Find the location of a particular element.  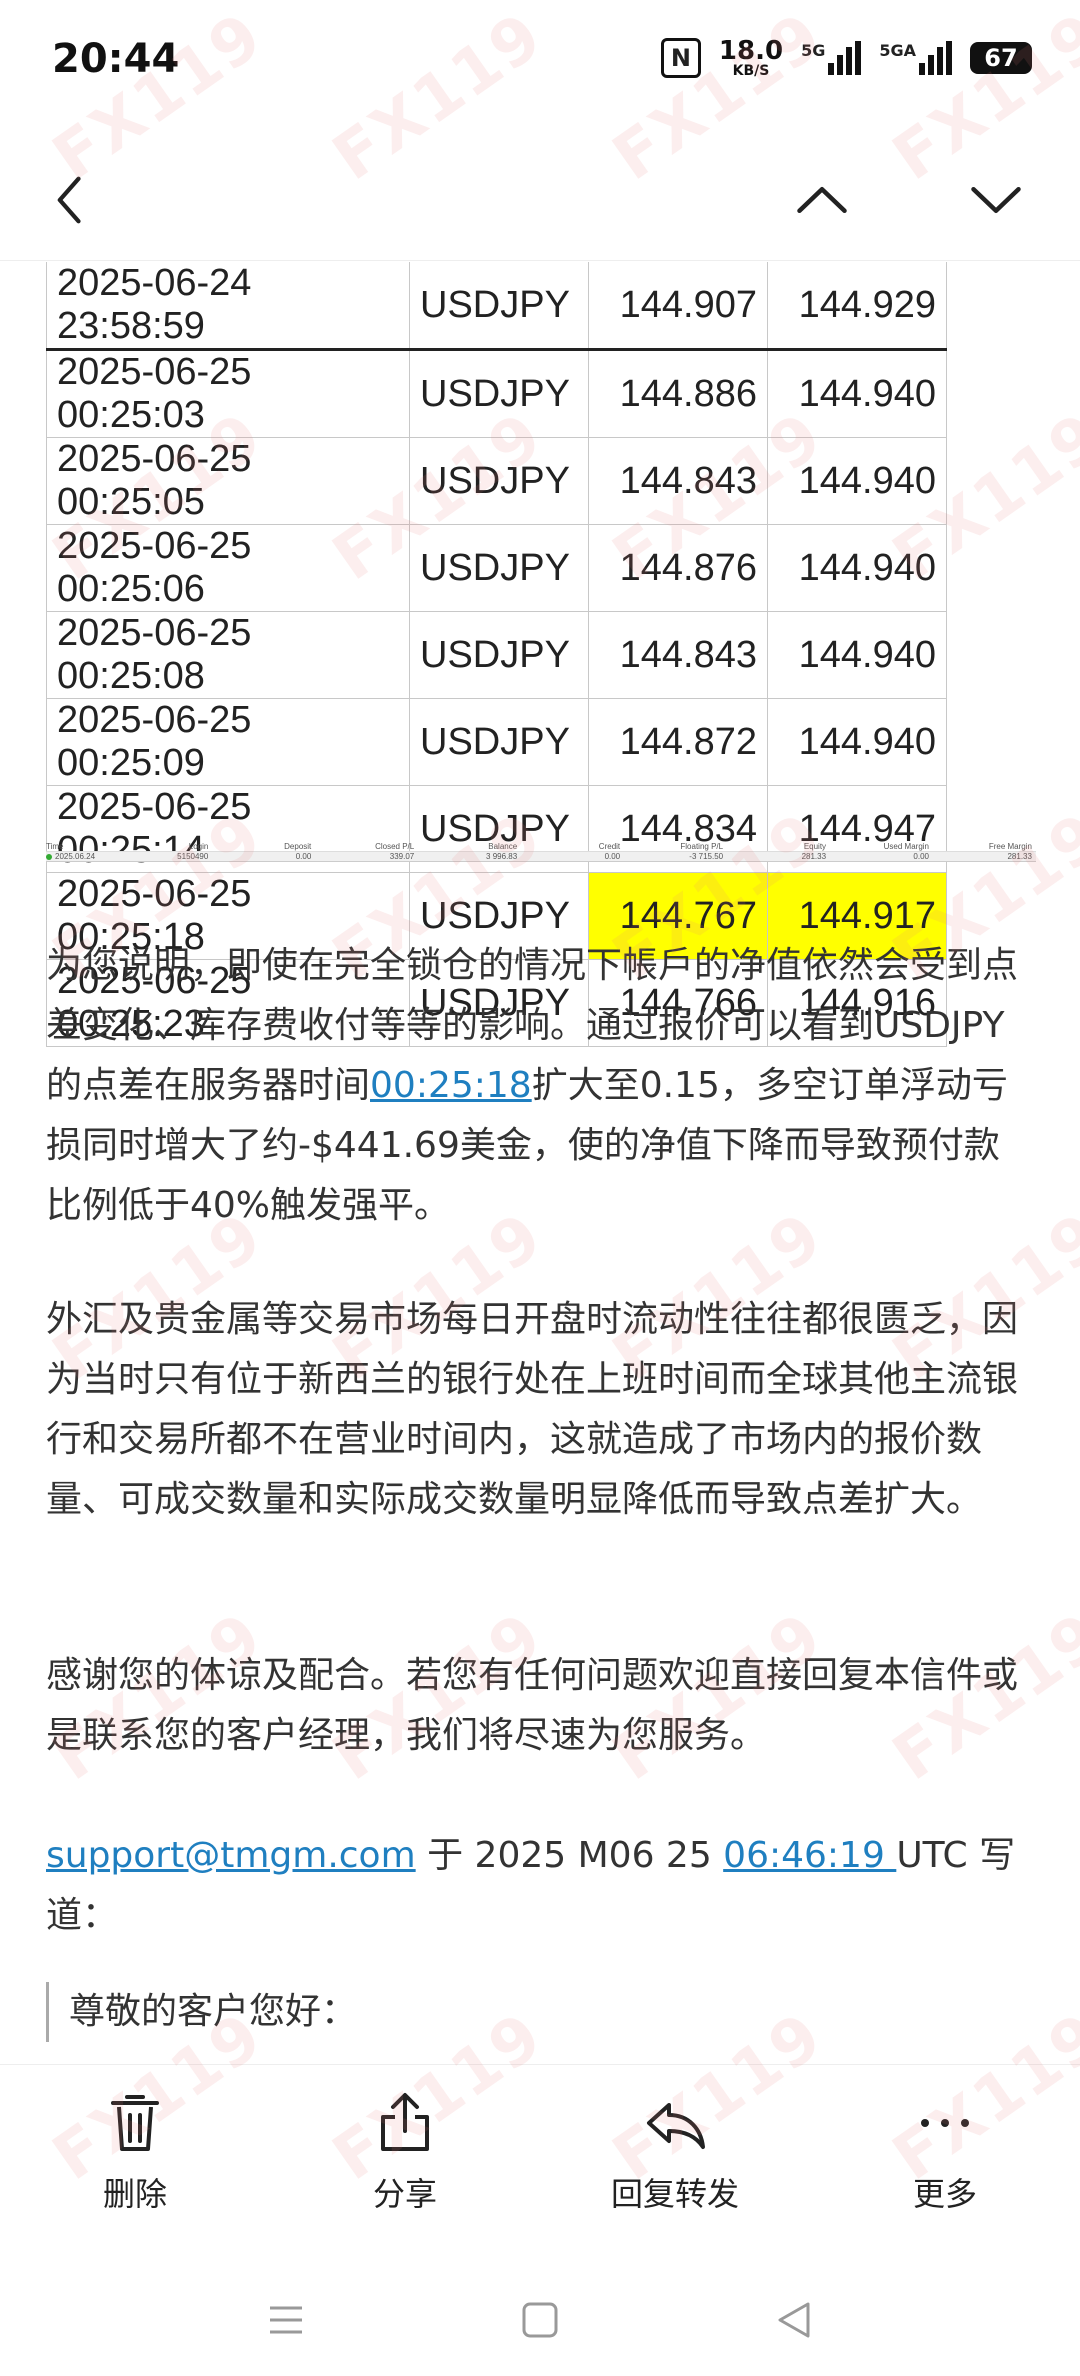

quote-row: 2025-06-25 00:25:06 USDJPY 144.876 144.940 is located at coordinates (496, 568).